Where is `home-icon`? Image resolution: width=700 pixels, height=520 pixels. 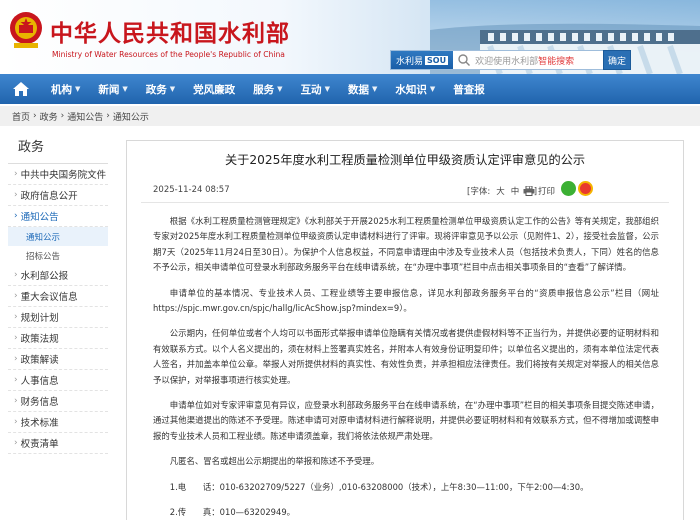 home-icon is located at coordinates (21, 89).